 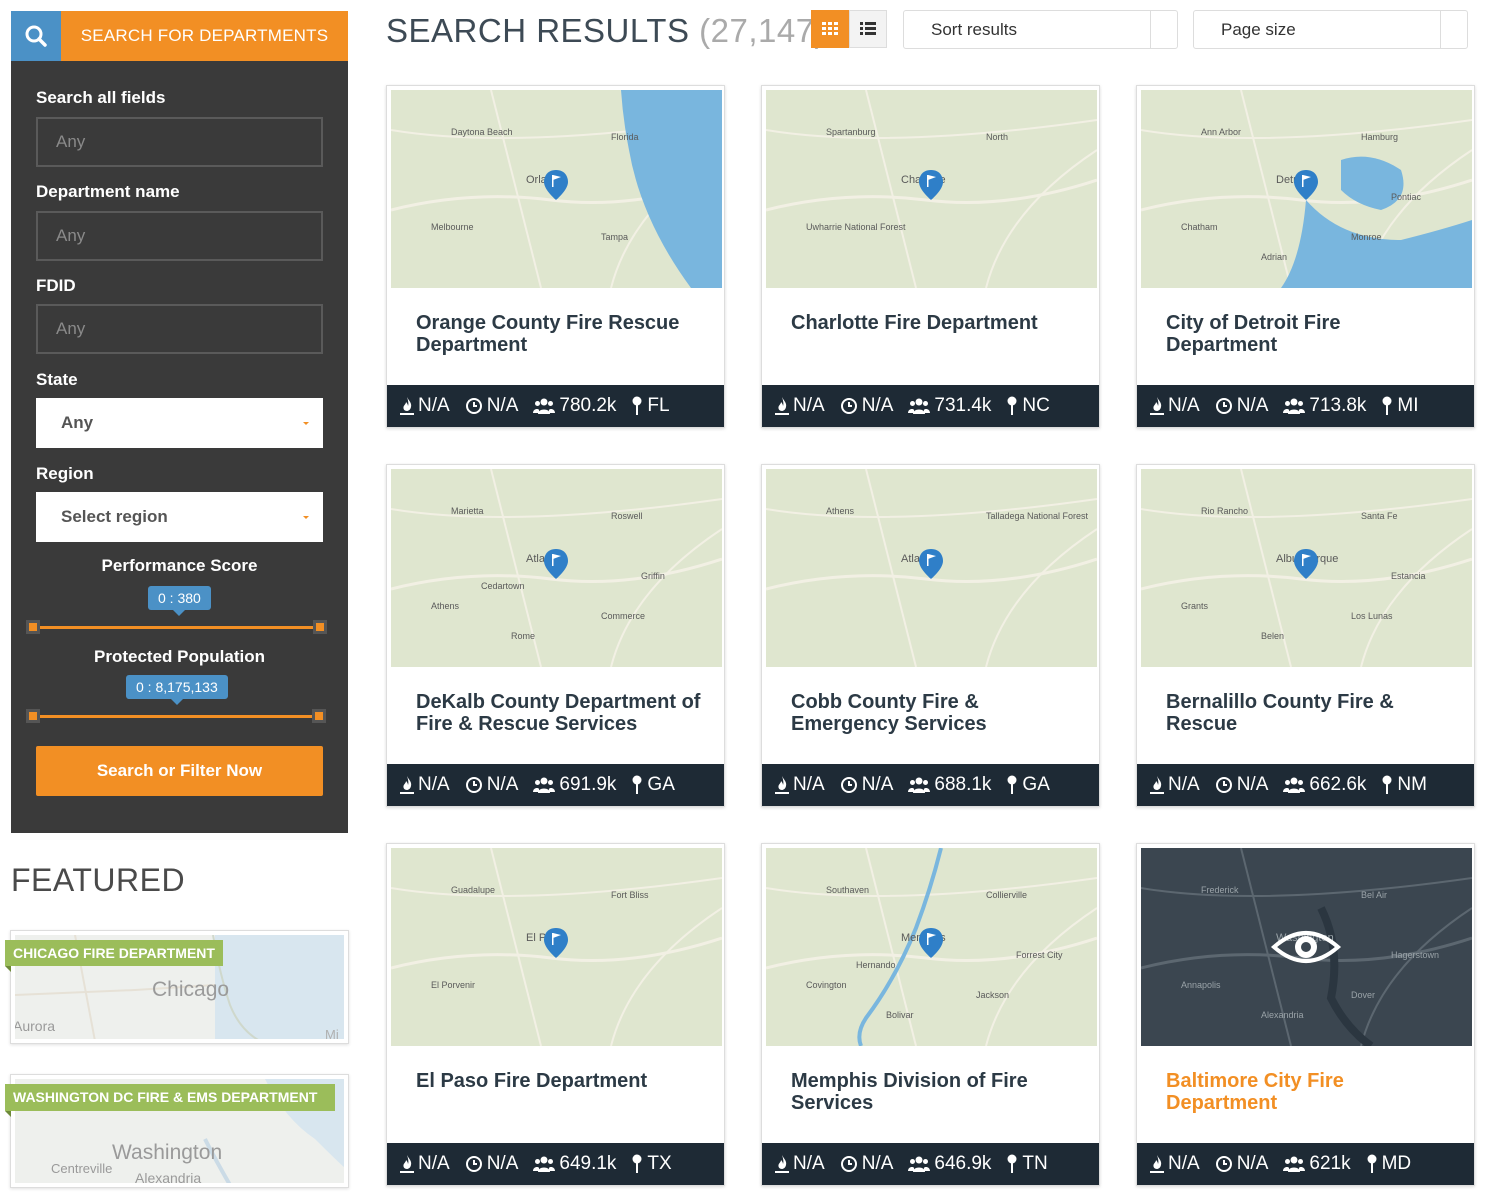 What do you see at coordinates (179, 236) in the screenshot?
I see `department-name-input: Any` at bounding box center [179, 236].